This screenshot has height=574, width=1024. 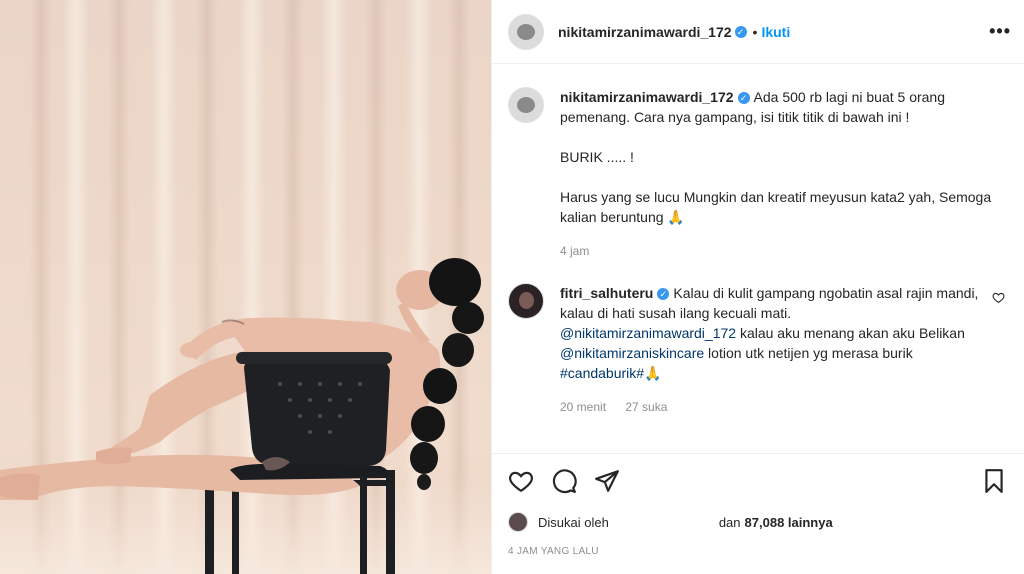 I want to click on comment-text-part: lotion utk netijen yg merasa burik, so click(x=808, y=353).